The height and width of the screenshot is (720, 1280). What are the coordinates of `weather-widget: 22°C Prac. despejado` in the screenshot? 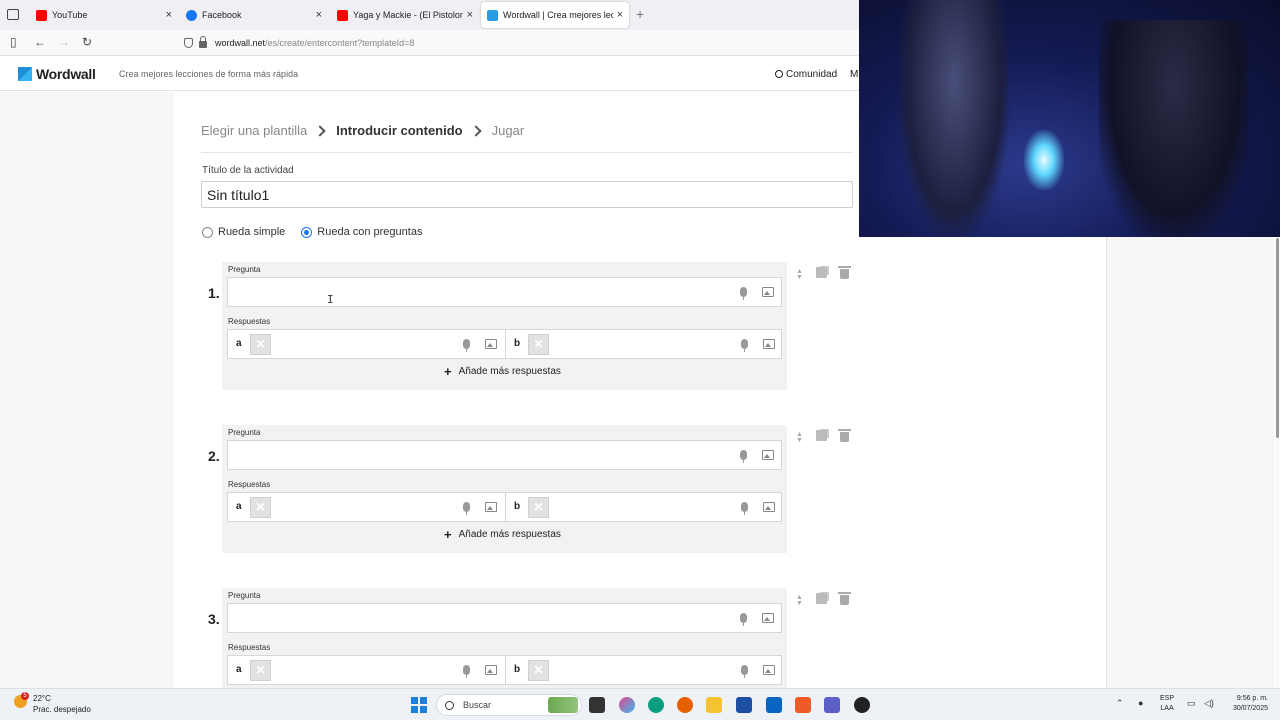 It's located at (62, 704).